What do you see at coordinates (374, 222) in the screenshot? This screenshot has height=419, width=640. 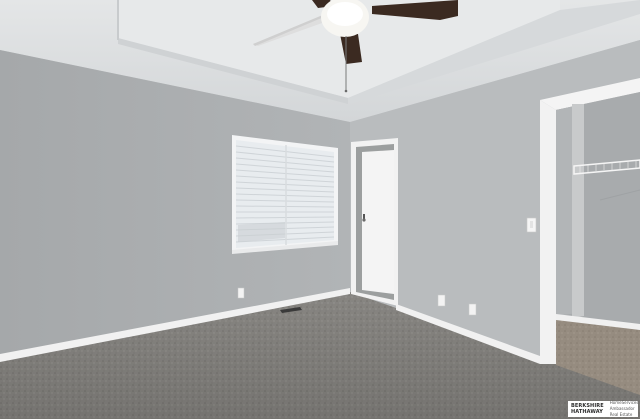 I see `interior-door` at bounding box center [374, 222].